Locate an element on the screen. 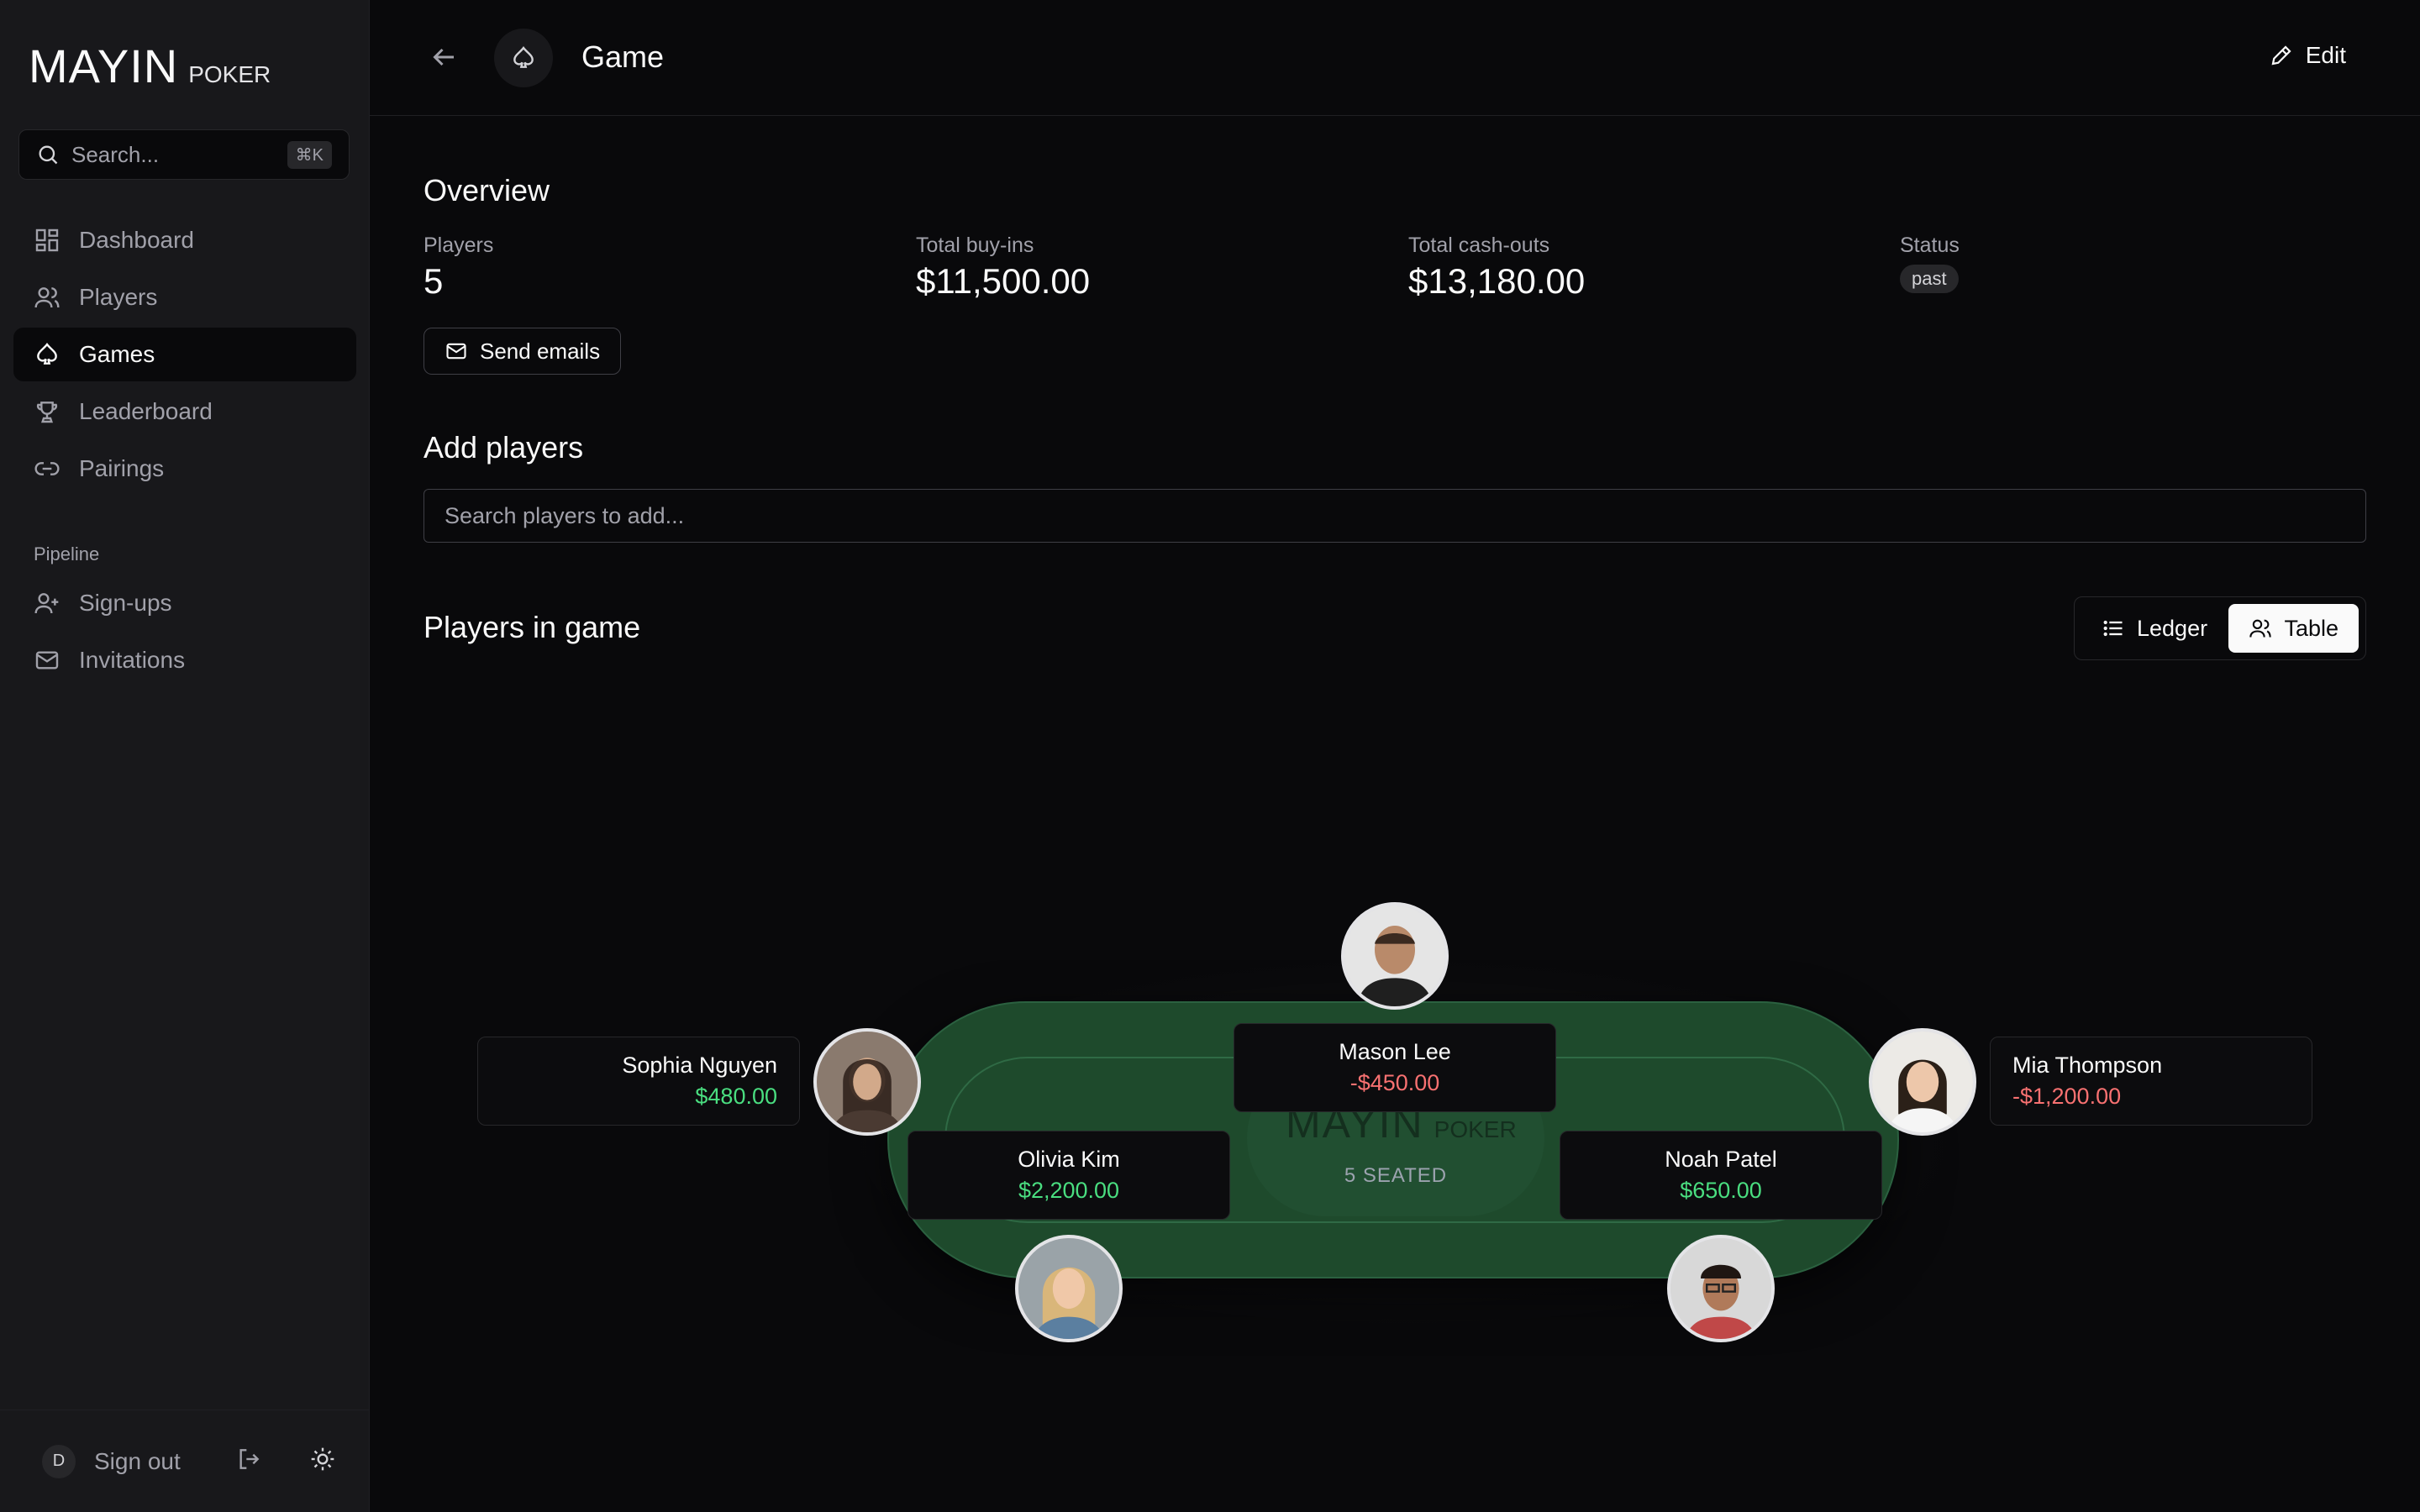 This screenshot has height=1512, width=2420. stat-value: $11,500.00 is located at coordinates (1003, 281).